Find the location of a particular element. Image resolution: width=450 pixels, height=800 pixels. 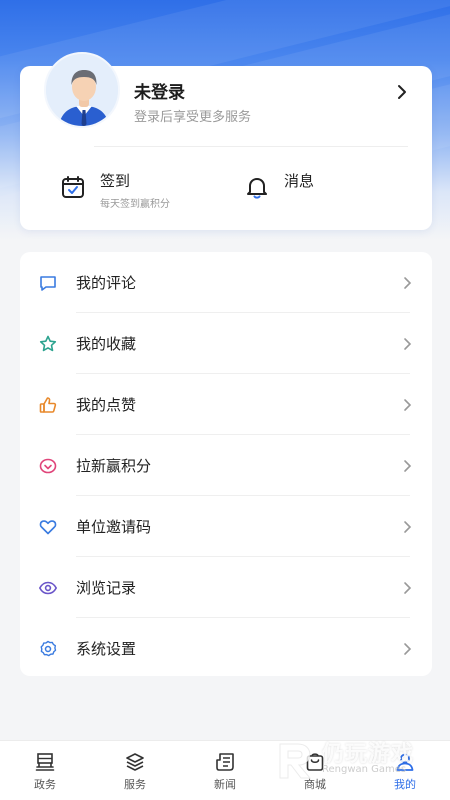

tab-news: 新闻 is located at coordinates (225, 770).